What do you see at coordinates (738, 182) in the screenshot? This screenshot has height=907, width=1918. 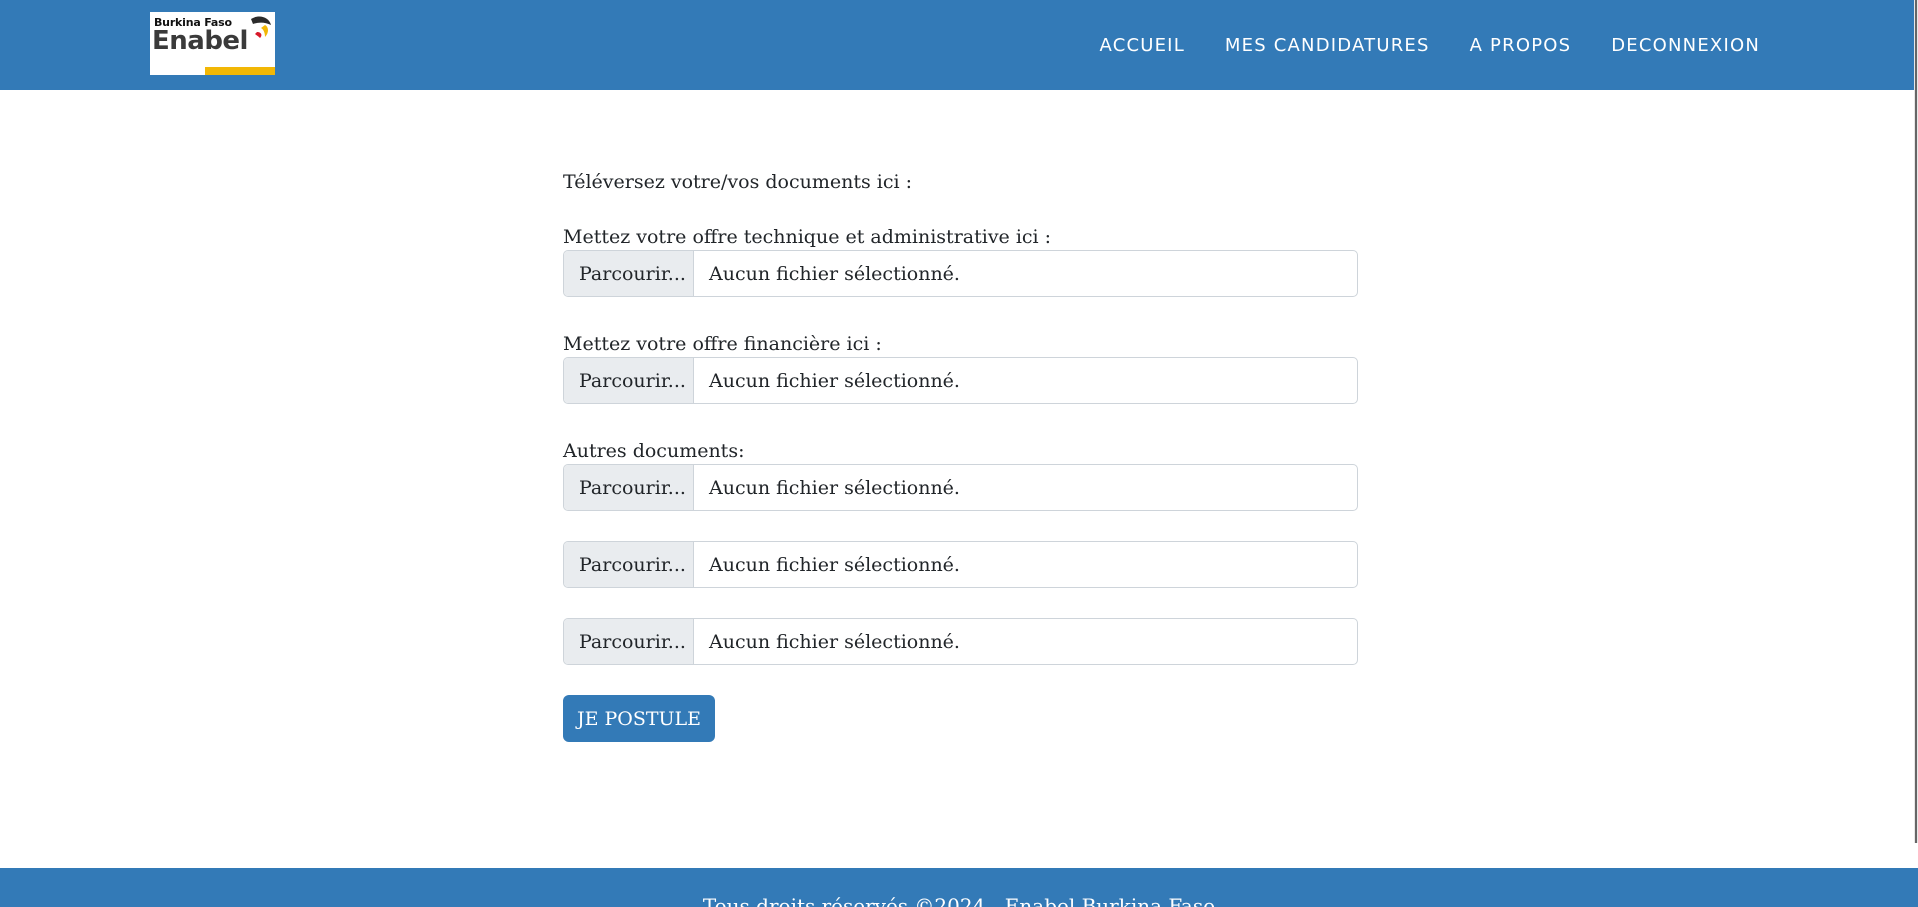 I see `upload-intro: Téléversez votre/vos documents ici :` at bounding box center [738, 182].